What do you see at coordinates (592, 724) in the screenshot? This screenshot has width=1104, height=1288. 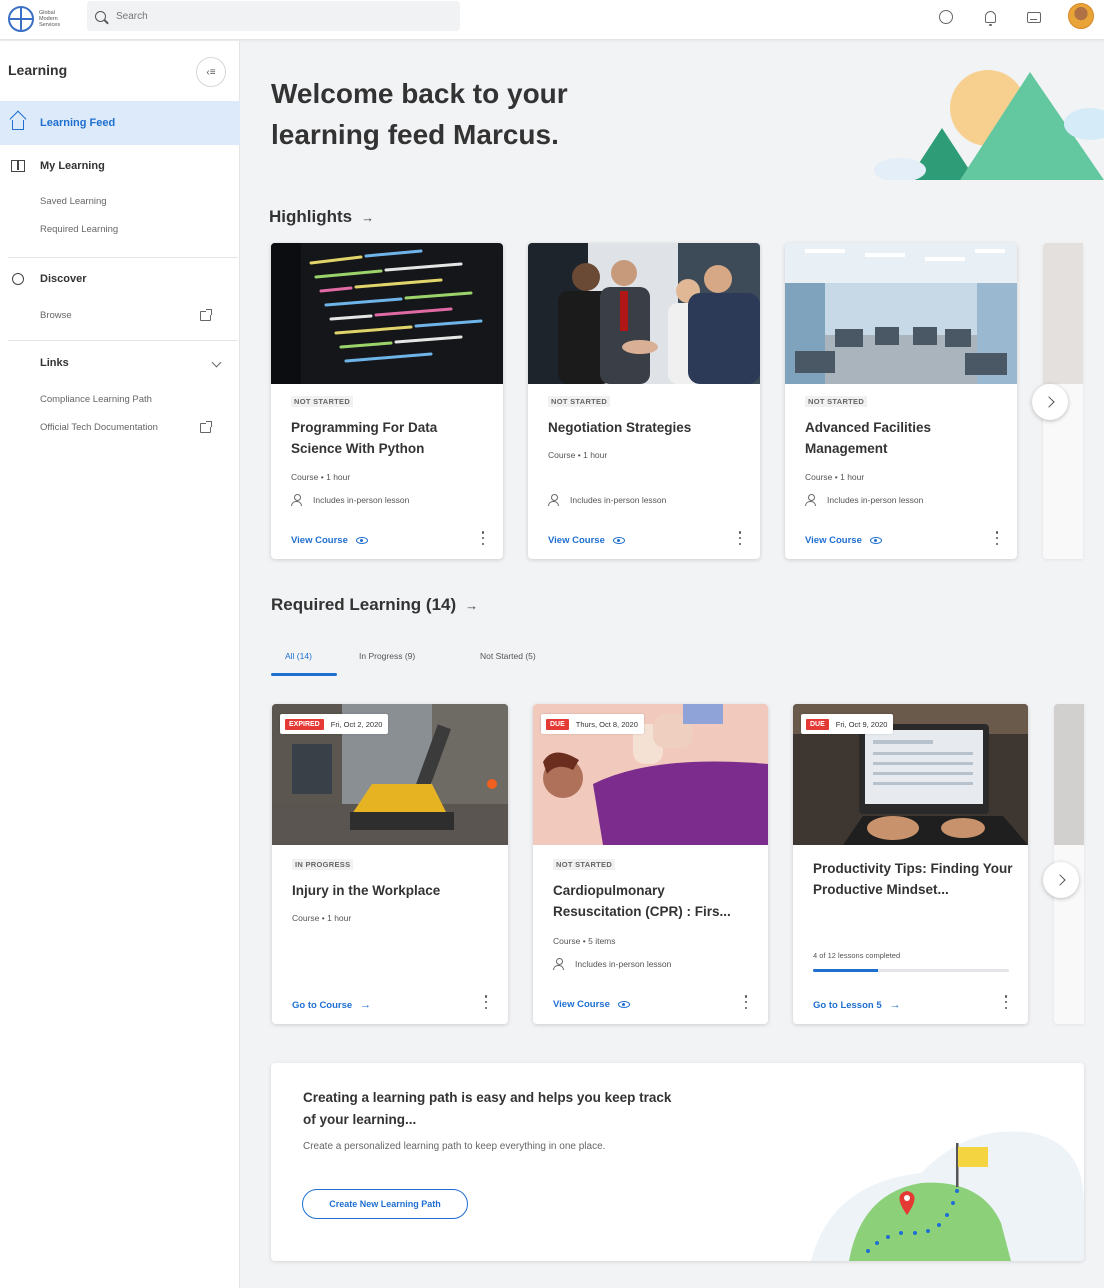 I see `due-date-badge: DUE Thurs, Oct 8, 2020` at bounding box center [592, 724].